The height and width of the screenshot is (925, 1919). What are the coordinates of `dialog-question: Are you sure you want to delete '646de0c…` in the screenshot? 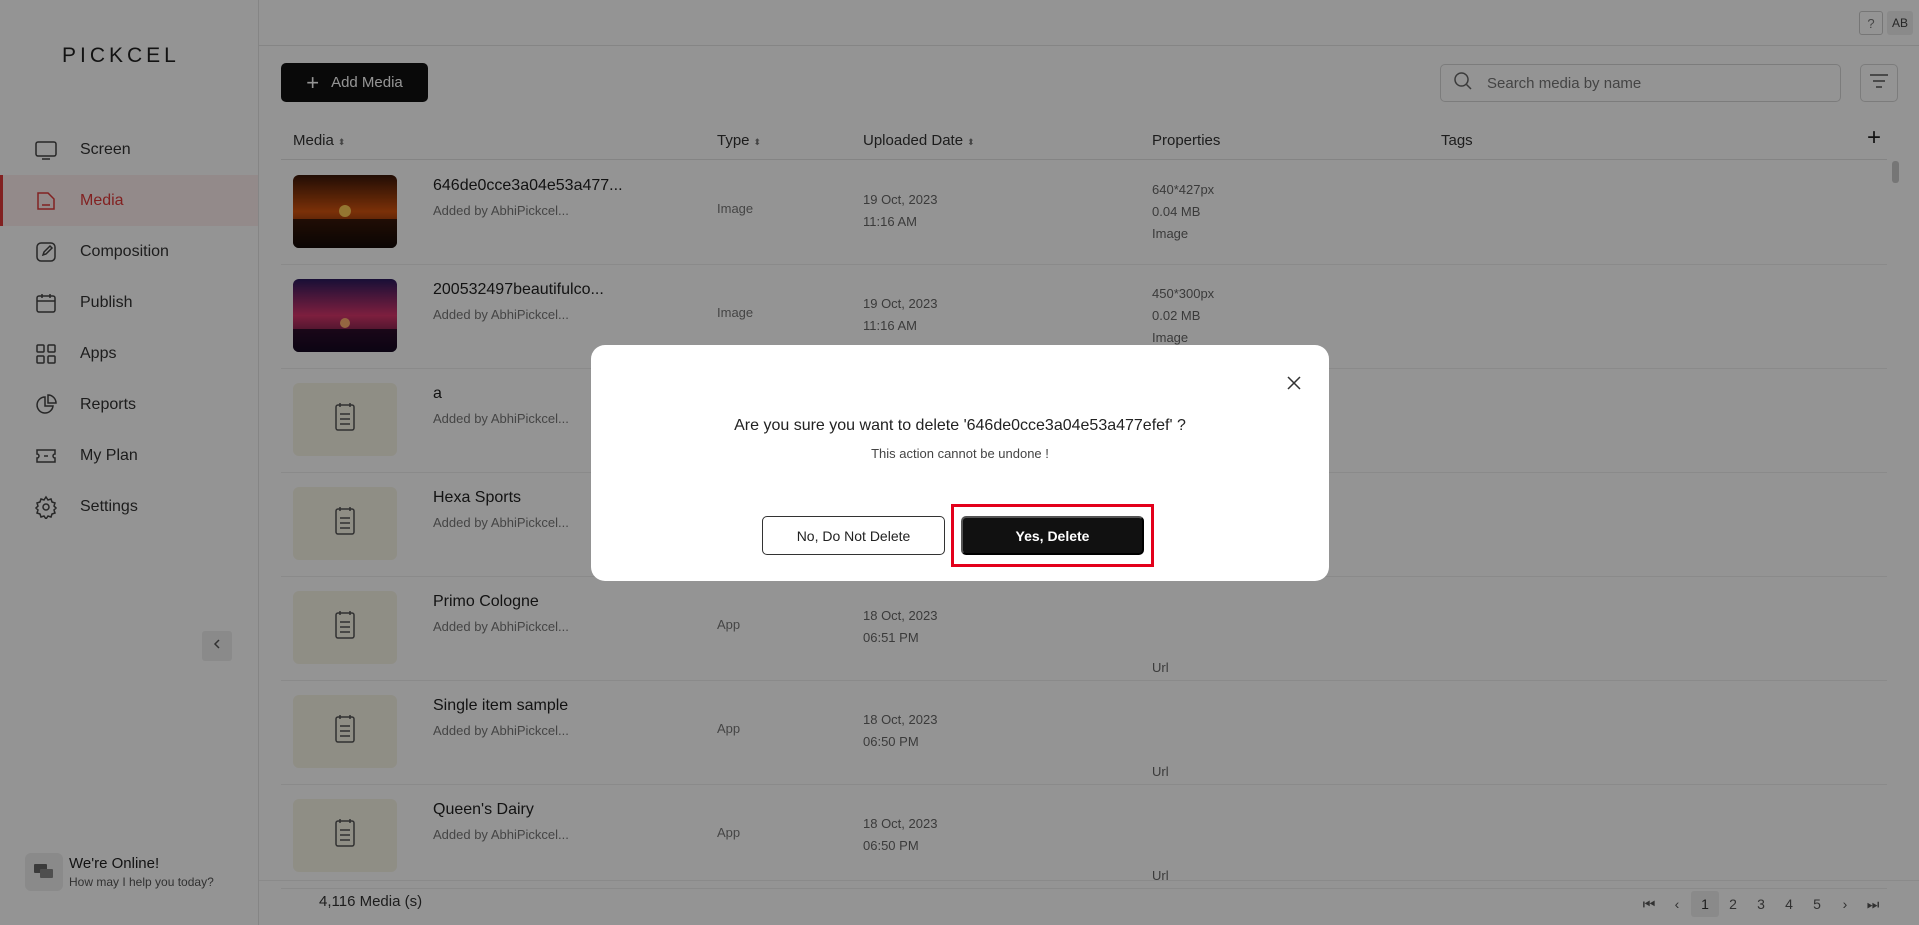 It's located at (960, 425).